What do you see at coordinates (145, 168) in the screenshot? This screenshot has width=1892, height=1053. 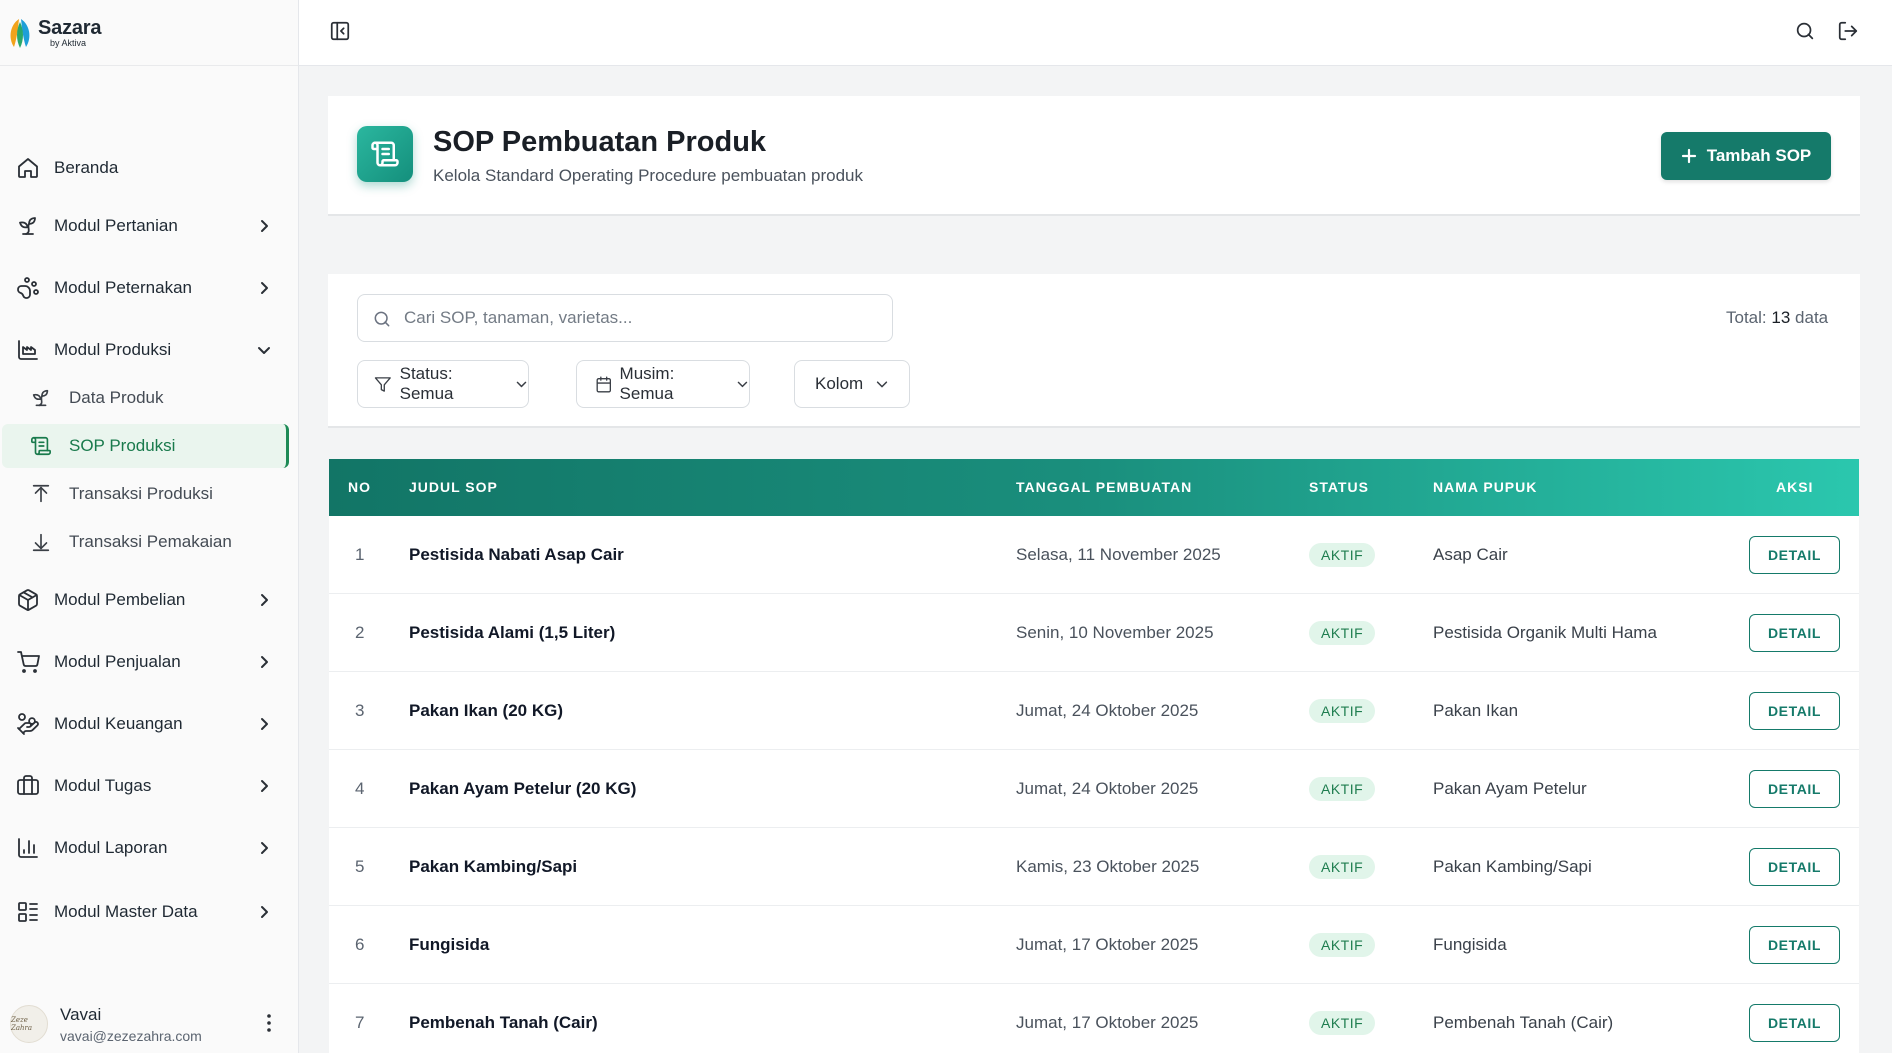 I see `sidebar-item-beranda: Beranda` at bounding box center [145, 168].